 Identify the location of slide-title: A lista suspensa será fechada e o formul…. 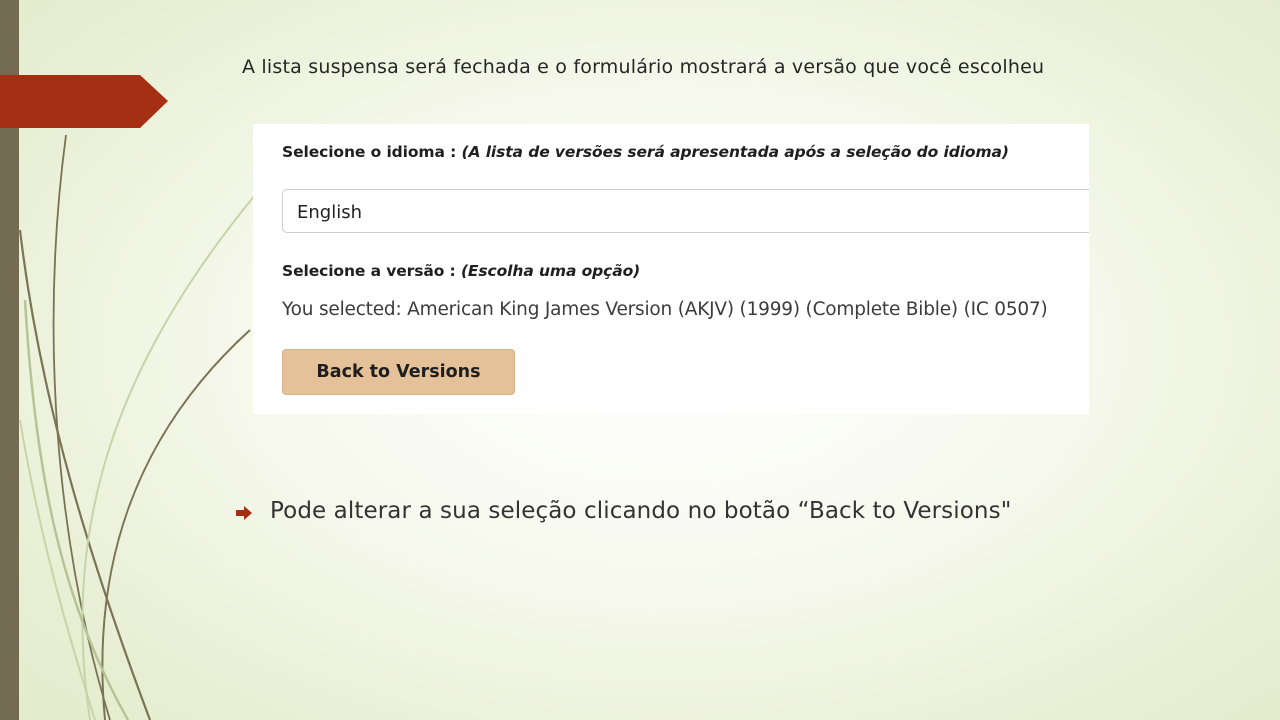
(643, 67).